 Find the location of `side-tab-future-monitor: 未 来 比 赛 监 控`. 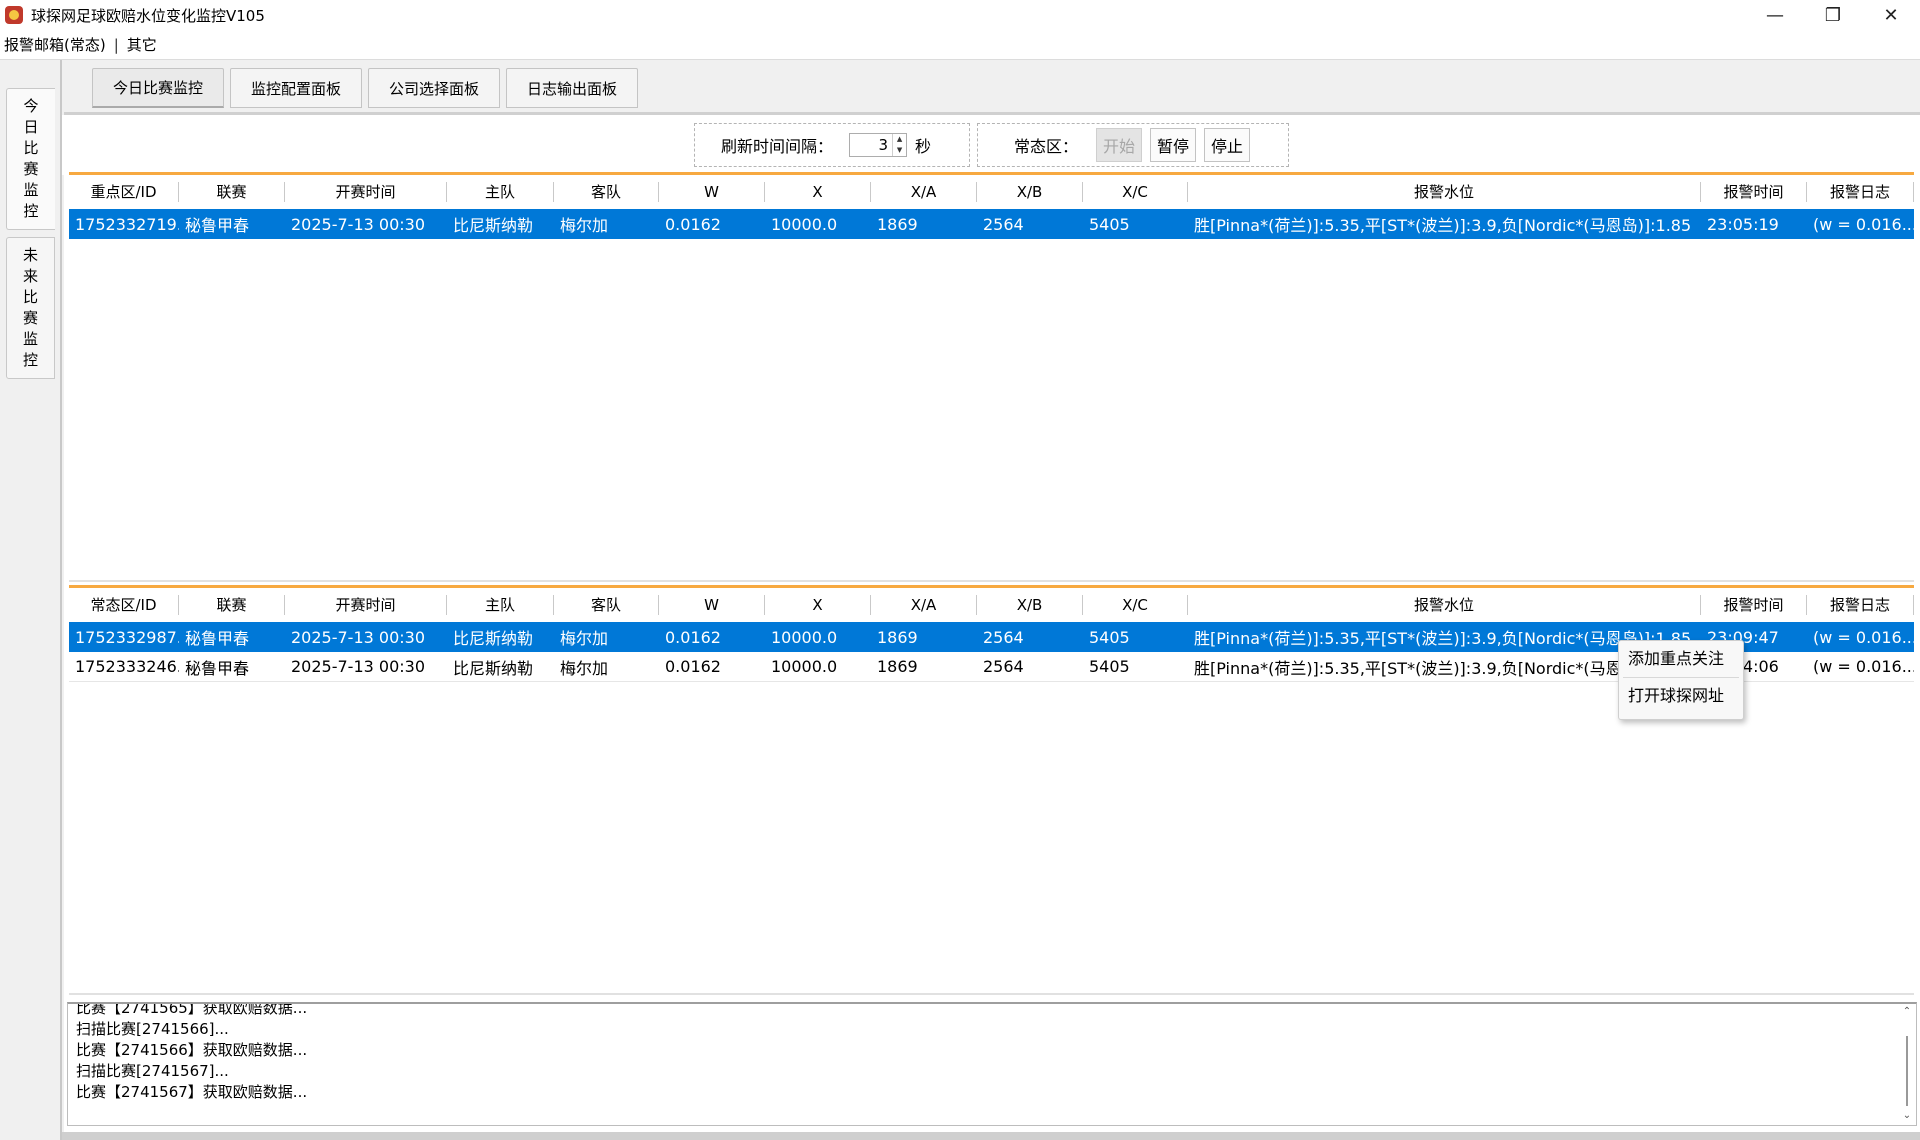

side-tab-future-monitor: 未 来 比 赛 监 控 is located at coordinates (30, 308).